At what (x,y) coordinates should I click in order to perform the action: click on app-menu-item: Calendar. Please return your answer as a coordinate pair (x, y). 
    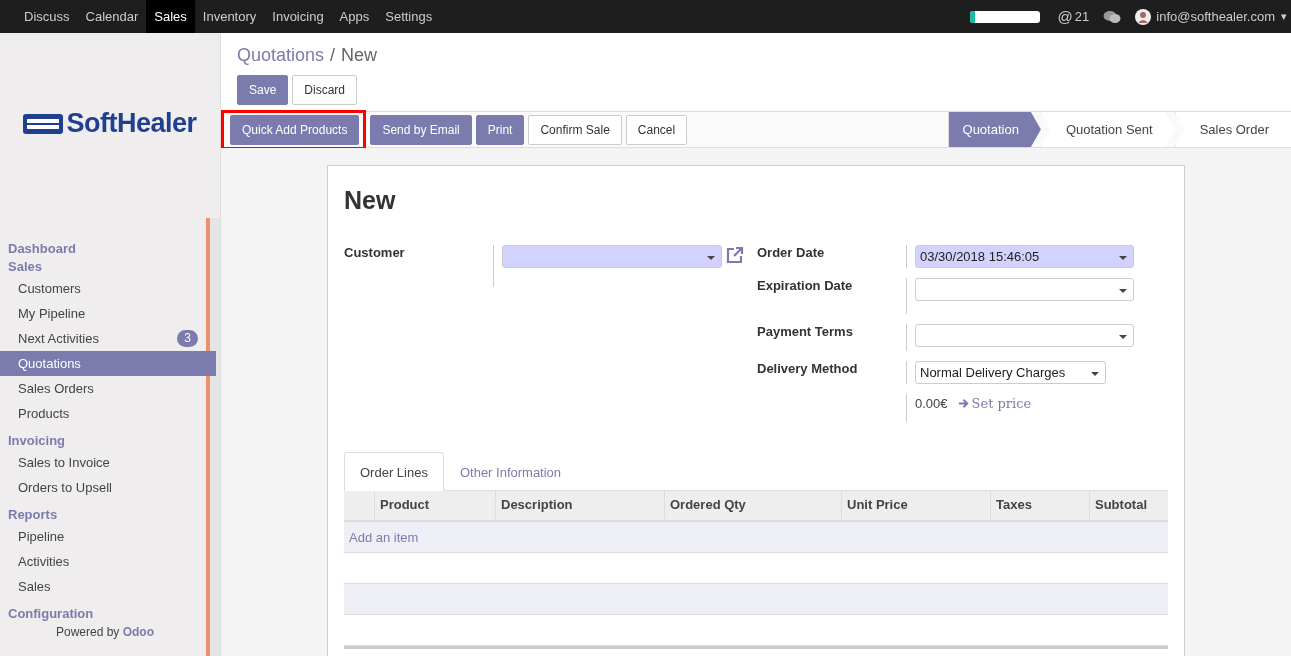
    Looking at the image, I should click on (112, 16).